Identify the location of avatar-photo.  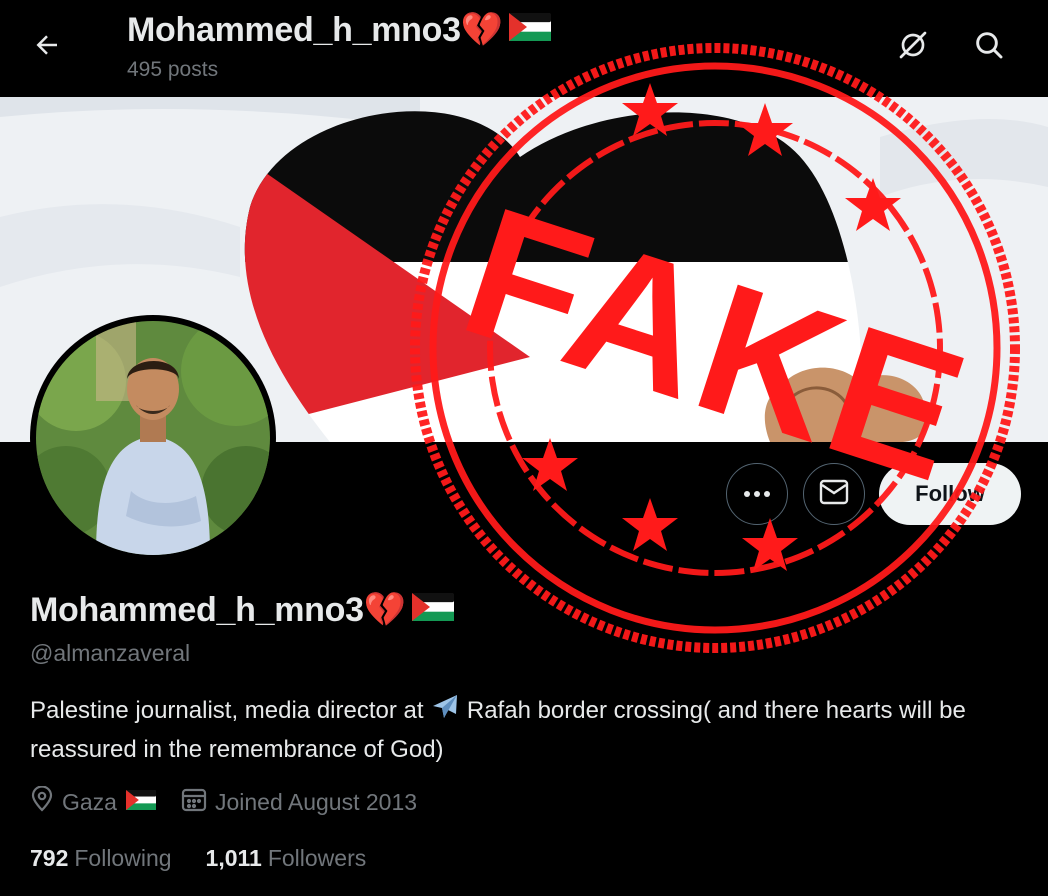
(153, 438).